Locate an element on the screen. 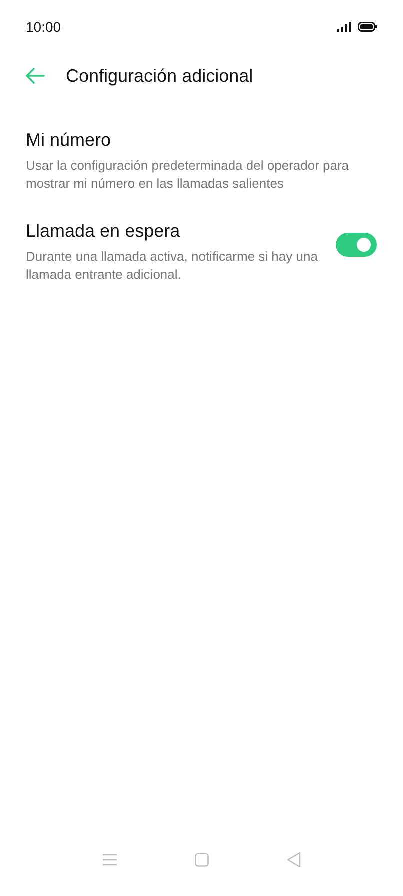  toggle-switch is located at coordinates (356, 244).